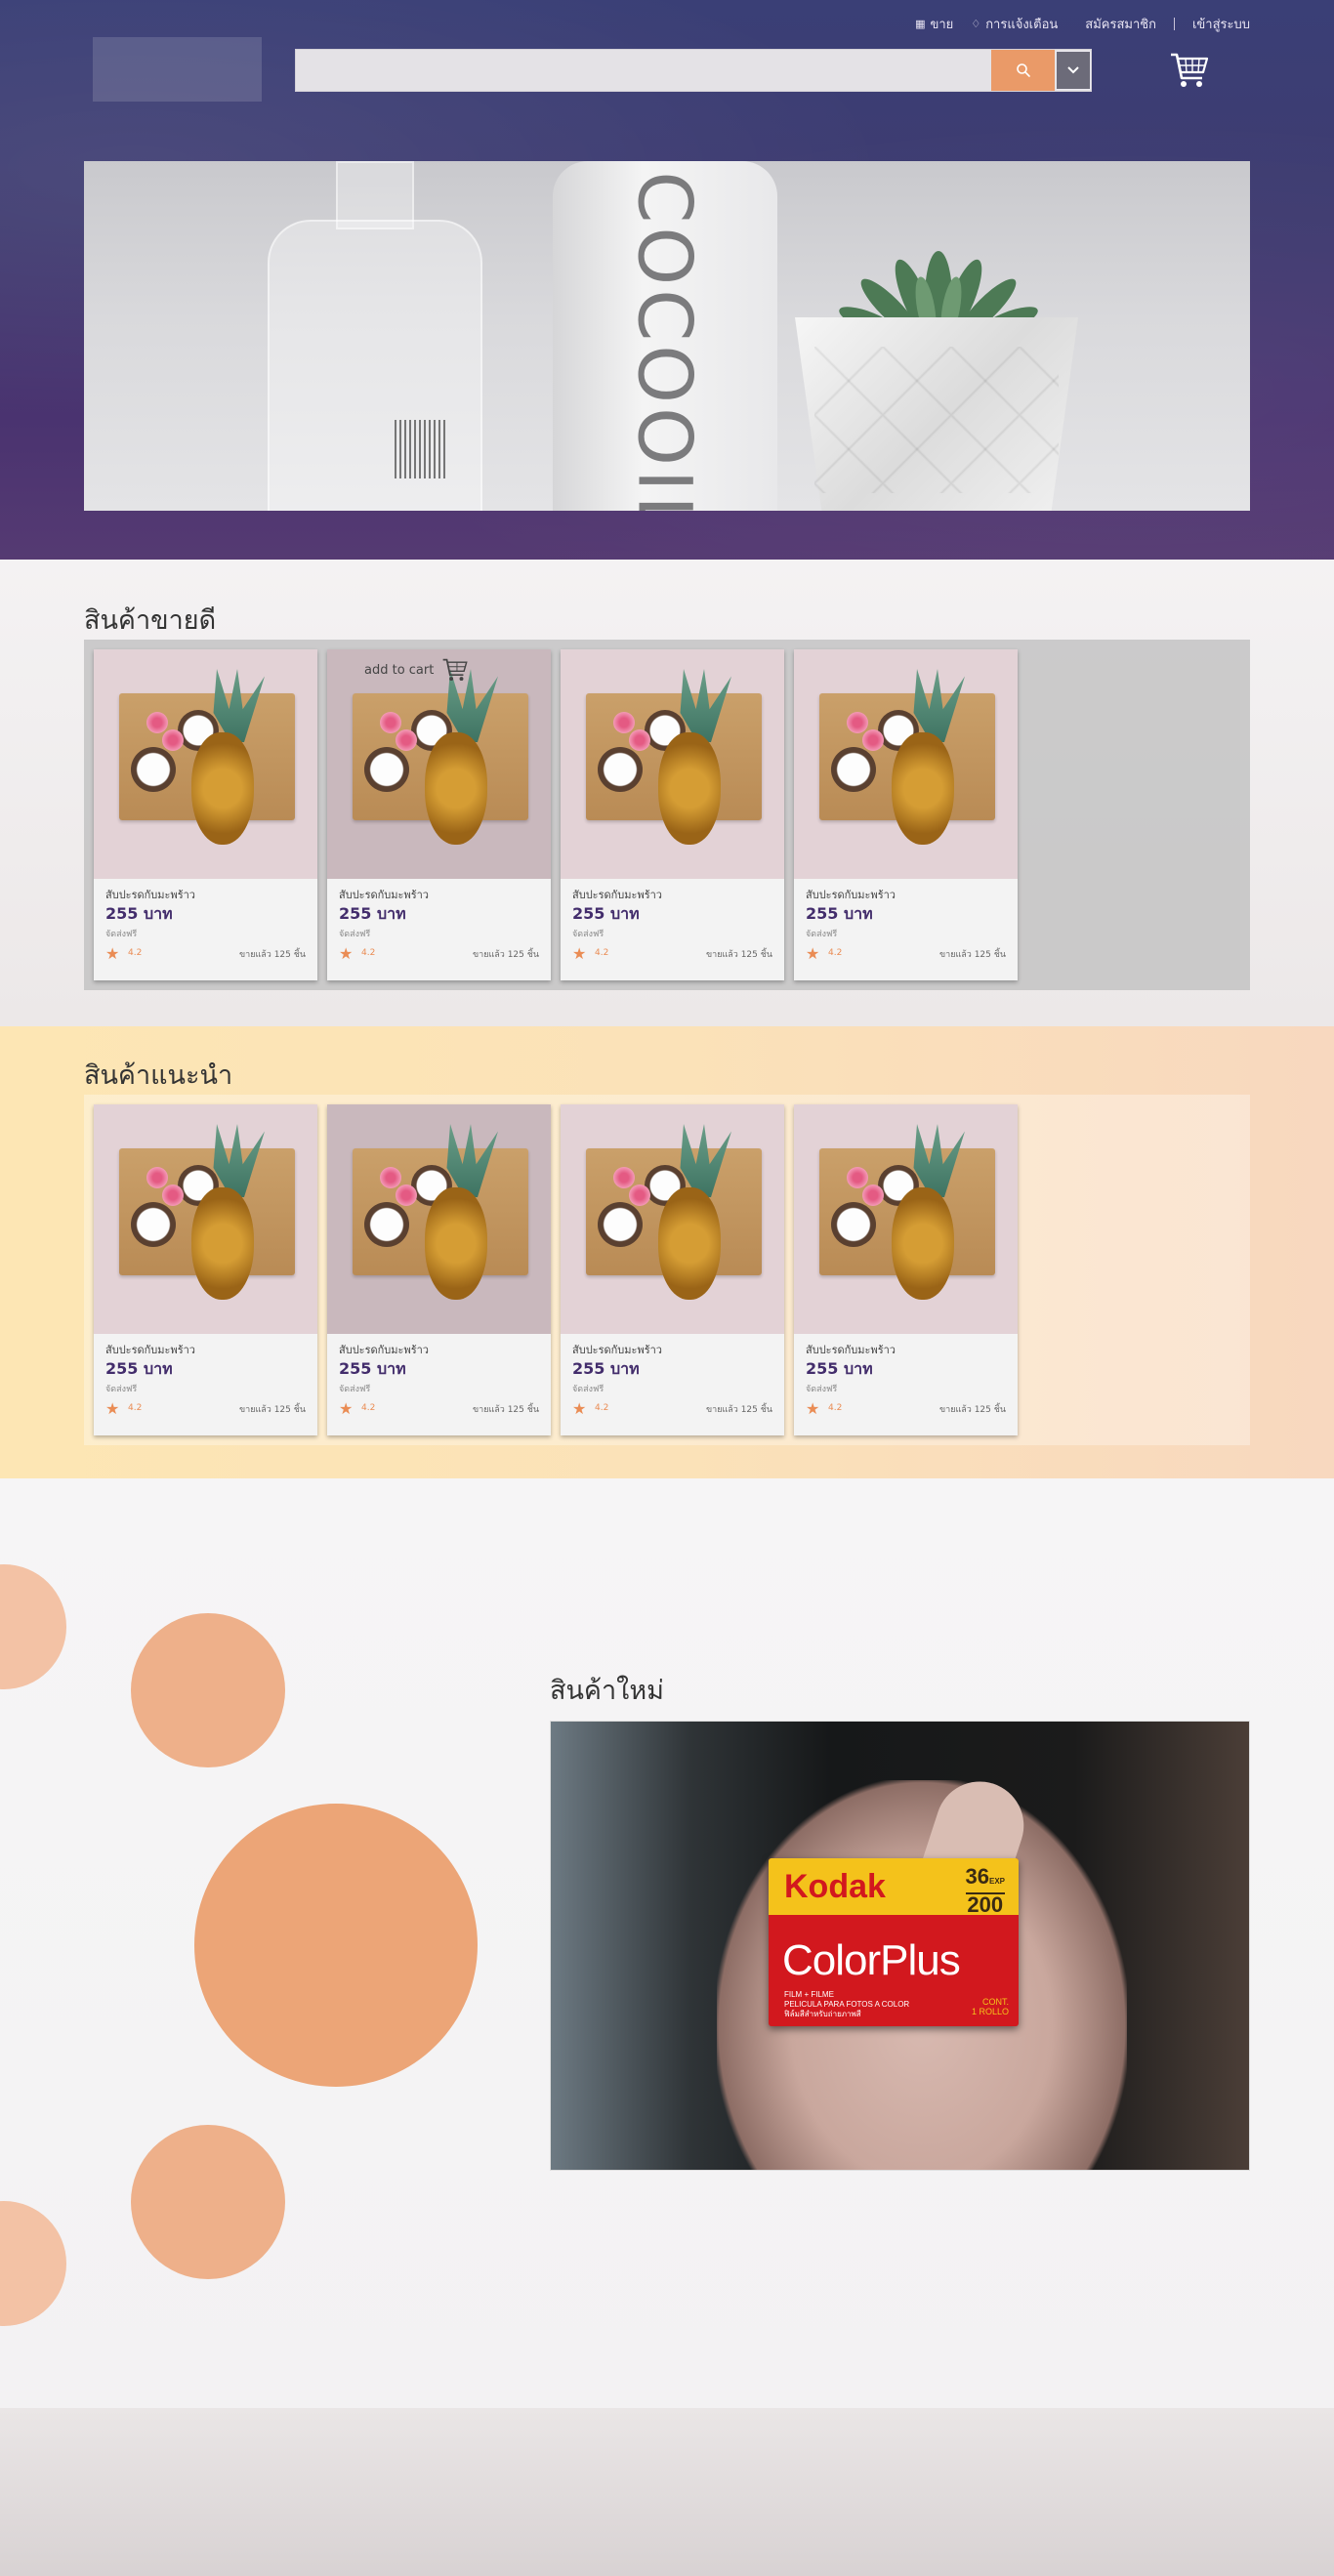 The width and height of the screenshot is (1334, 2576). What do you see at coordinates (421, 449) in the screenshot?
I see `banner-barcode` at bounding box center [421, 449].